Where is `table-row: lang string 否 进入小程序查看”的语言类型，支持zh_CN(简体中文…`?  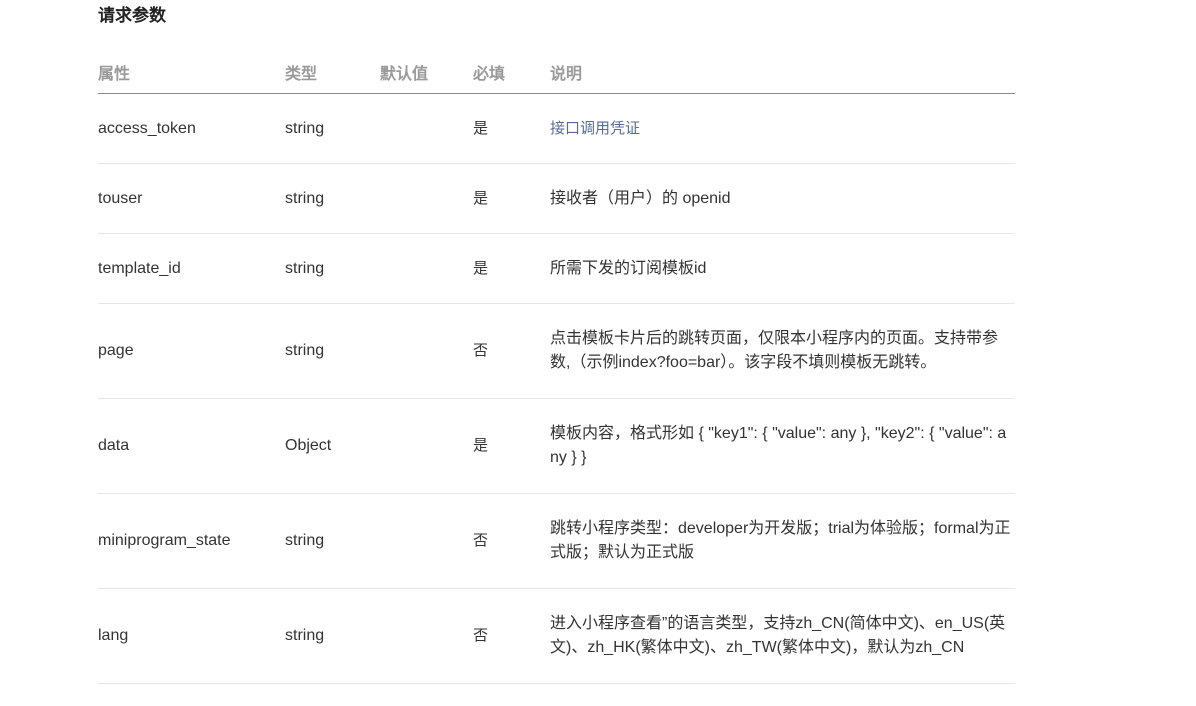
table-row: lang string 否 进入小程序查看”的语言类型，支持zh_CN(简体中文… is located at coordinates (556, 636).